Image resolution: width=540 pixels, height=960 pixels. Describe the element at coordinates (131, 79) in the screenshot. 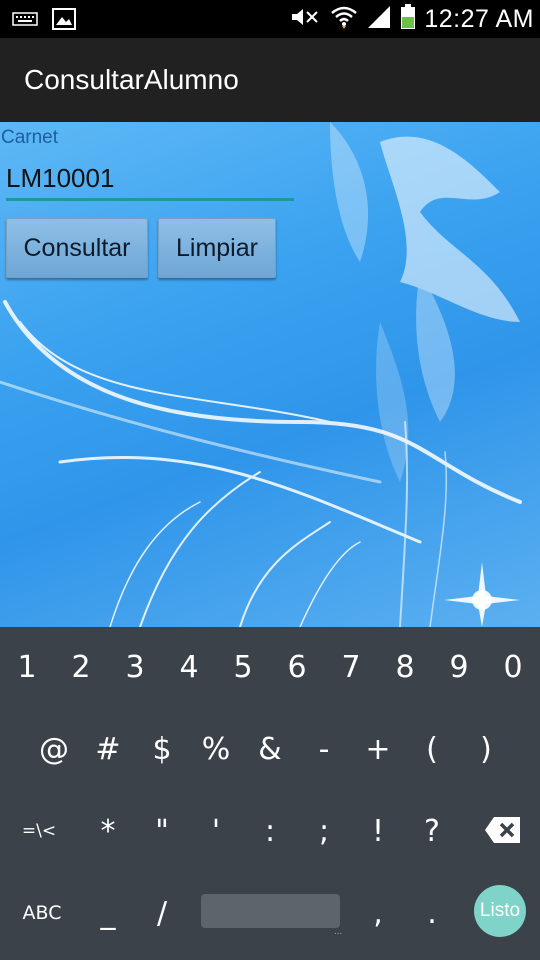

I see `page-title: ConsultarAlumno` at that location.